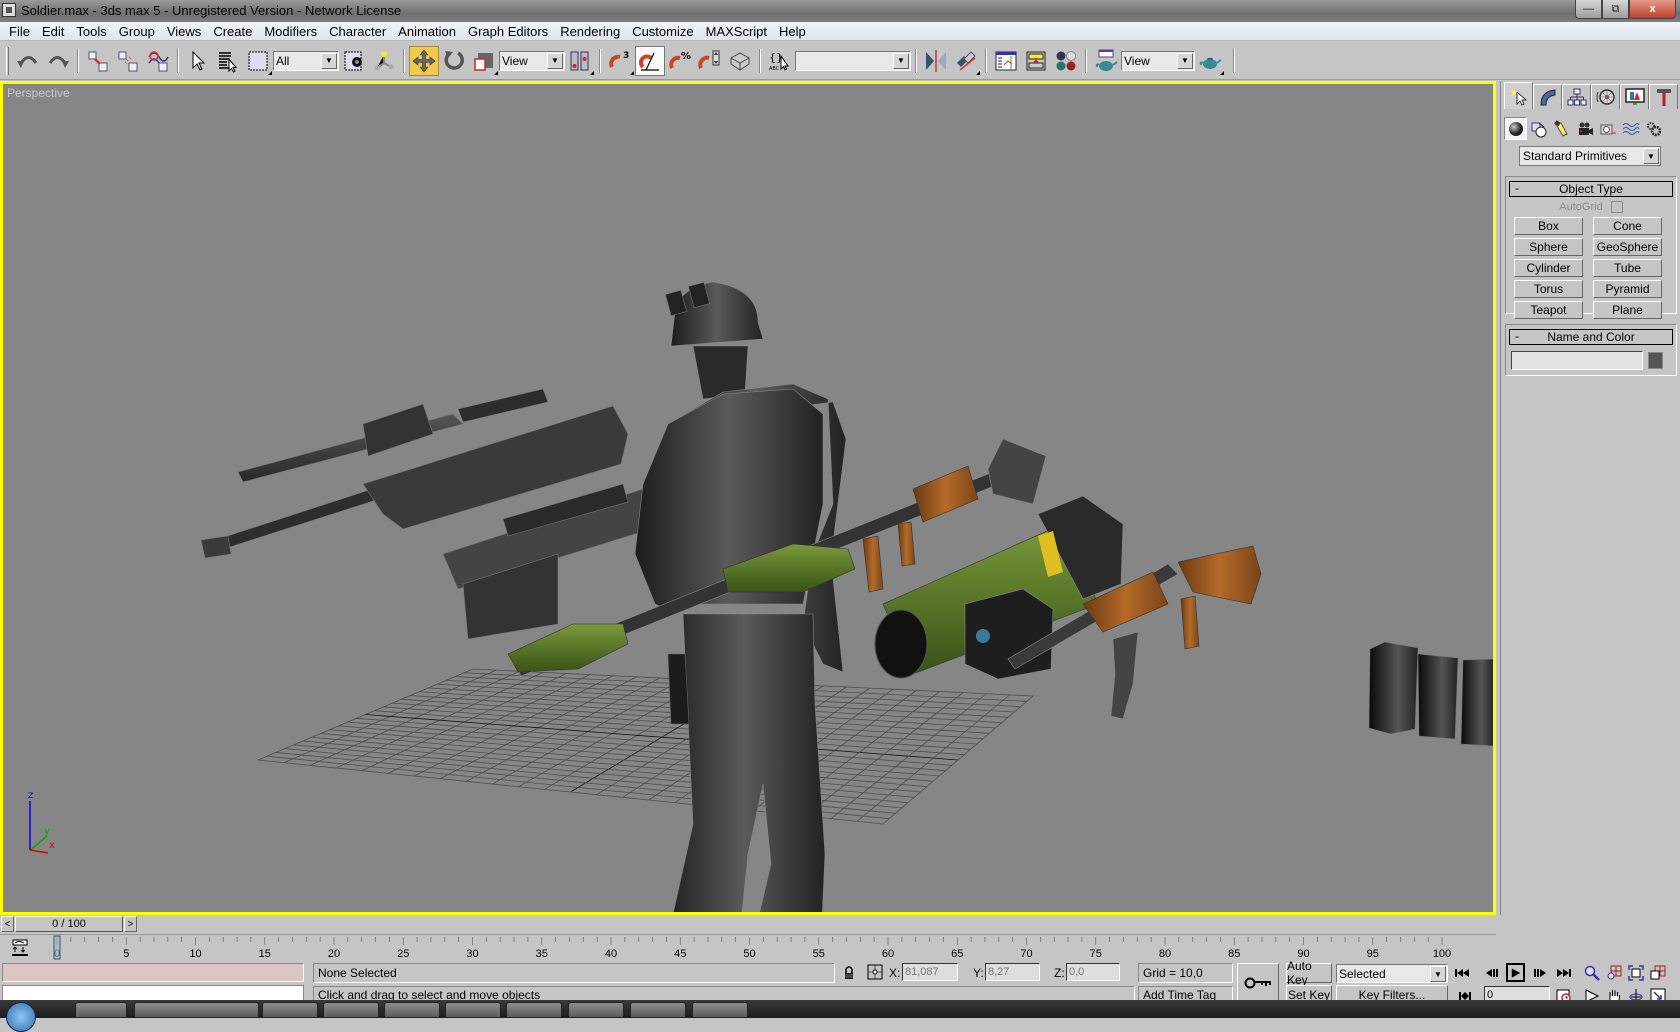  I want to click on cone-button: Cone, so click(1627, 226).